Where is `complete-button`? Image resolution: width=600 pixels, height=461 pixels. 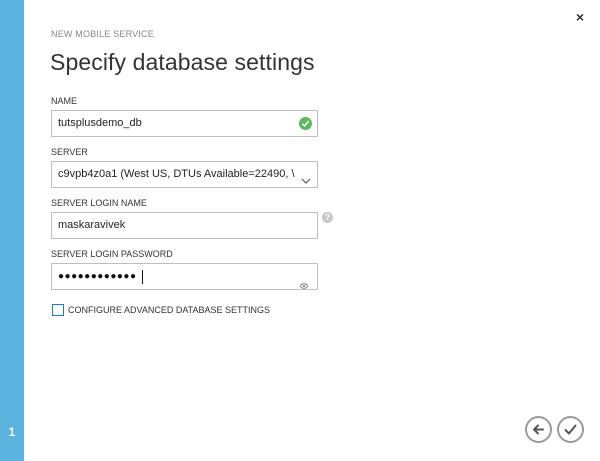
complete-button is located at coordinates (570, 429).